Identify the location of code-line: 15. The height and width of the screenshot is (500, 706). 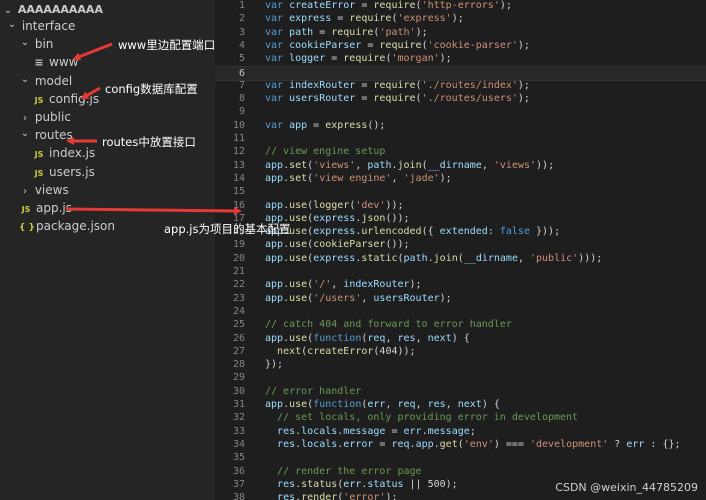
(460, 191).